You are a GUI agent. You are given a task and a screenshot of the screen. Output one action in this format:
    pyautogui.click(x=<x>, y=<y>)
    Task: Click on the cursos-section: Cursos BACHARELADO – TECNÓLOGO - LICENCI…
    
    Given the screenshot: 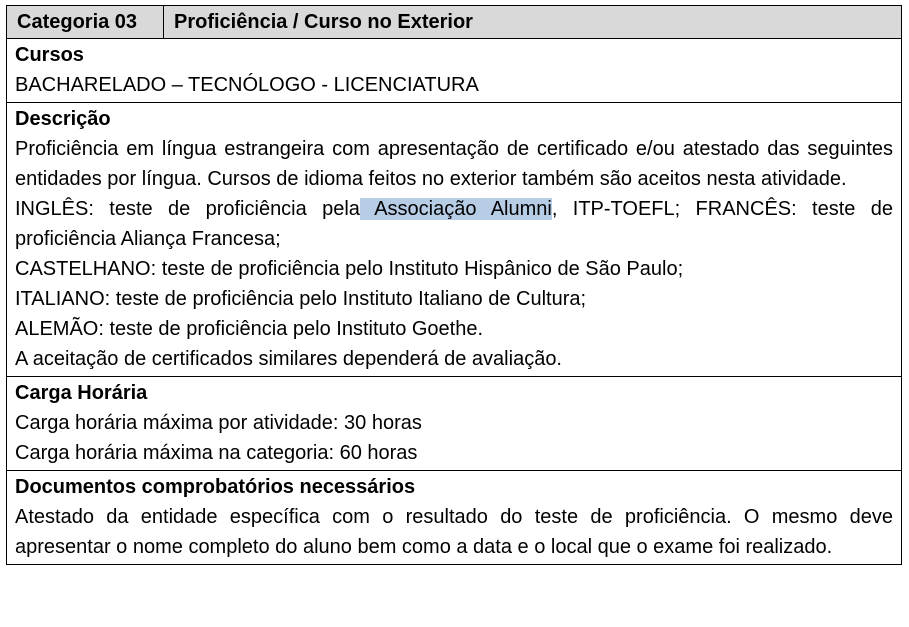 What is the action you would take?
    pyautogui.click(x=454, y=70)
    